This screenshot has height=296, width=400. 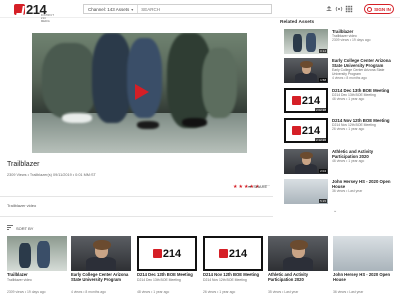 What do you see at coordinates (323, 51) in the screenshot?
I see `duration-badge: 0:14` at bounding box center [323, 51].